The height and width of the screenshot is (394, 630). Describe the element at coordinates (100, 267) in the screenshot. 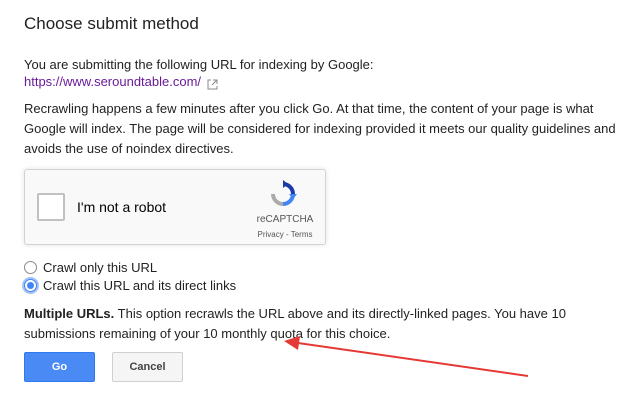

I see `radio-label: Crawl only this URL` at that location.